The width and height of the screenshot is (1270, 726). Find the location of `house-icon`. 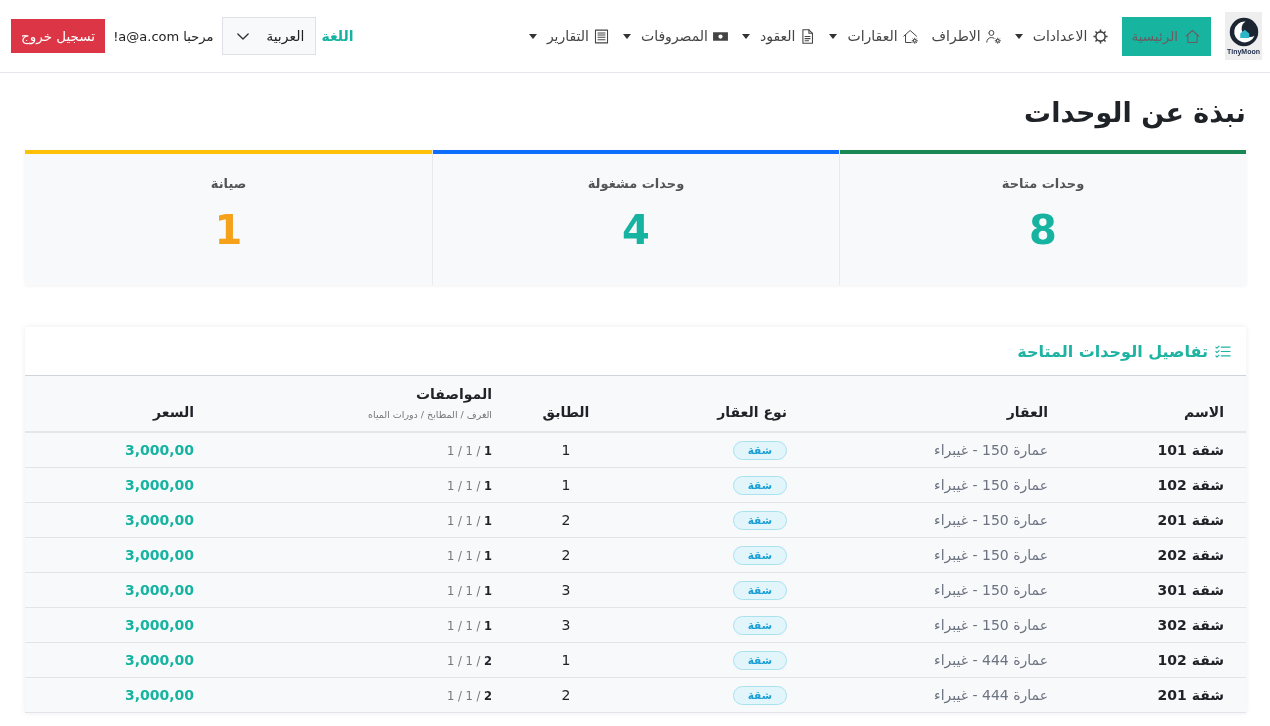

house-icon is located at coordinates (1192, 36).